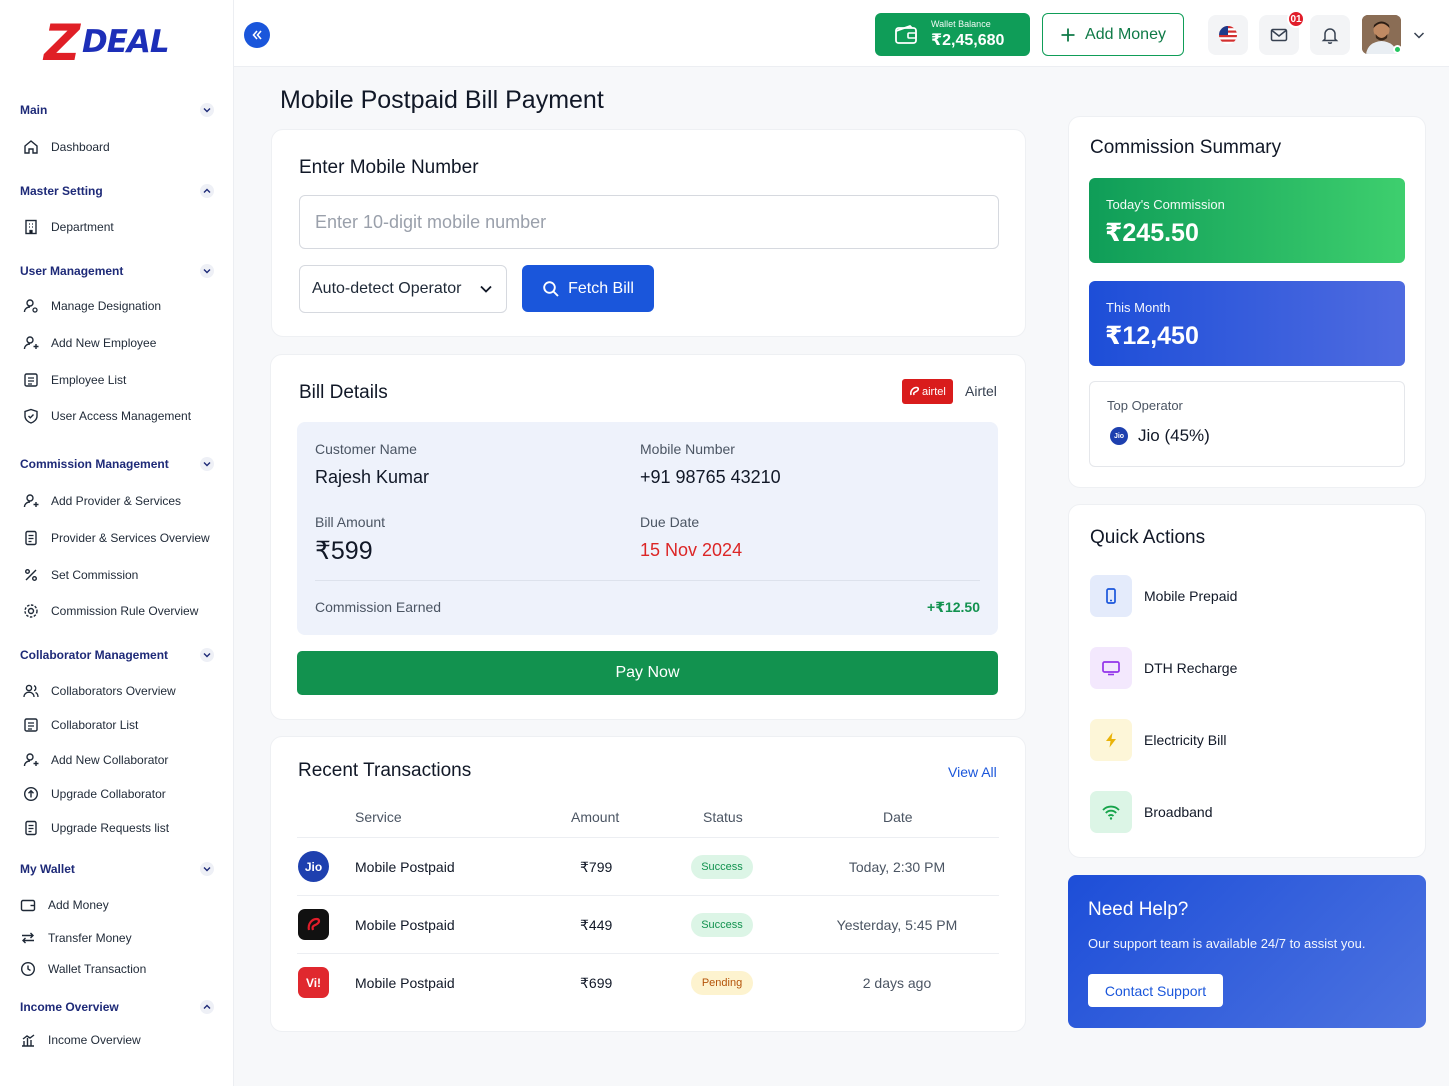 The width and height of the screenshot is (1449, 1086). What do you see at coordinates (89, 380) in the screenshot?
I see `sidebar-item-label: Employee List` at bounding box center [89, 380].